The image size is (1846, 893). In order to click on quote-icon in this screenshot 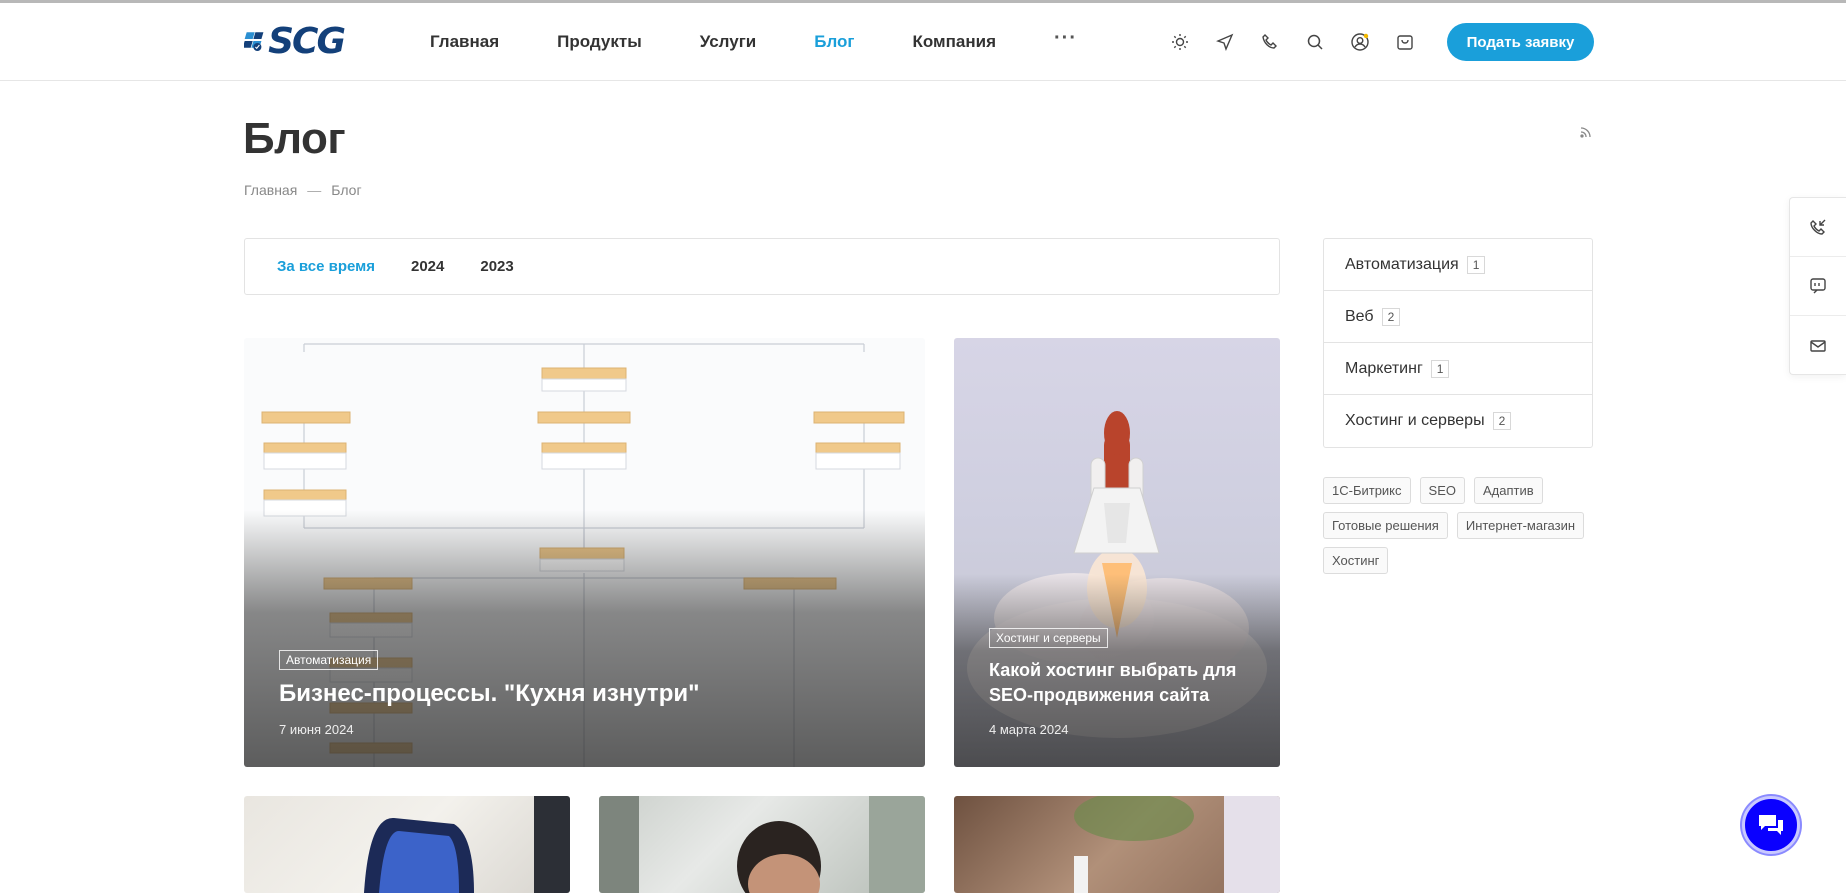, I will do `click(1818, 286)`.